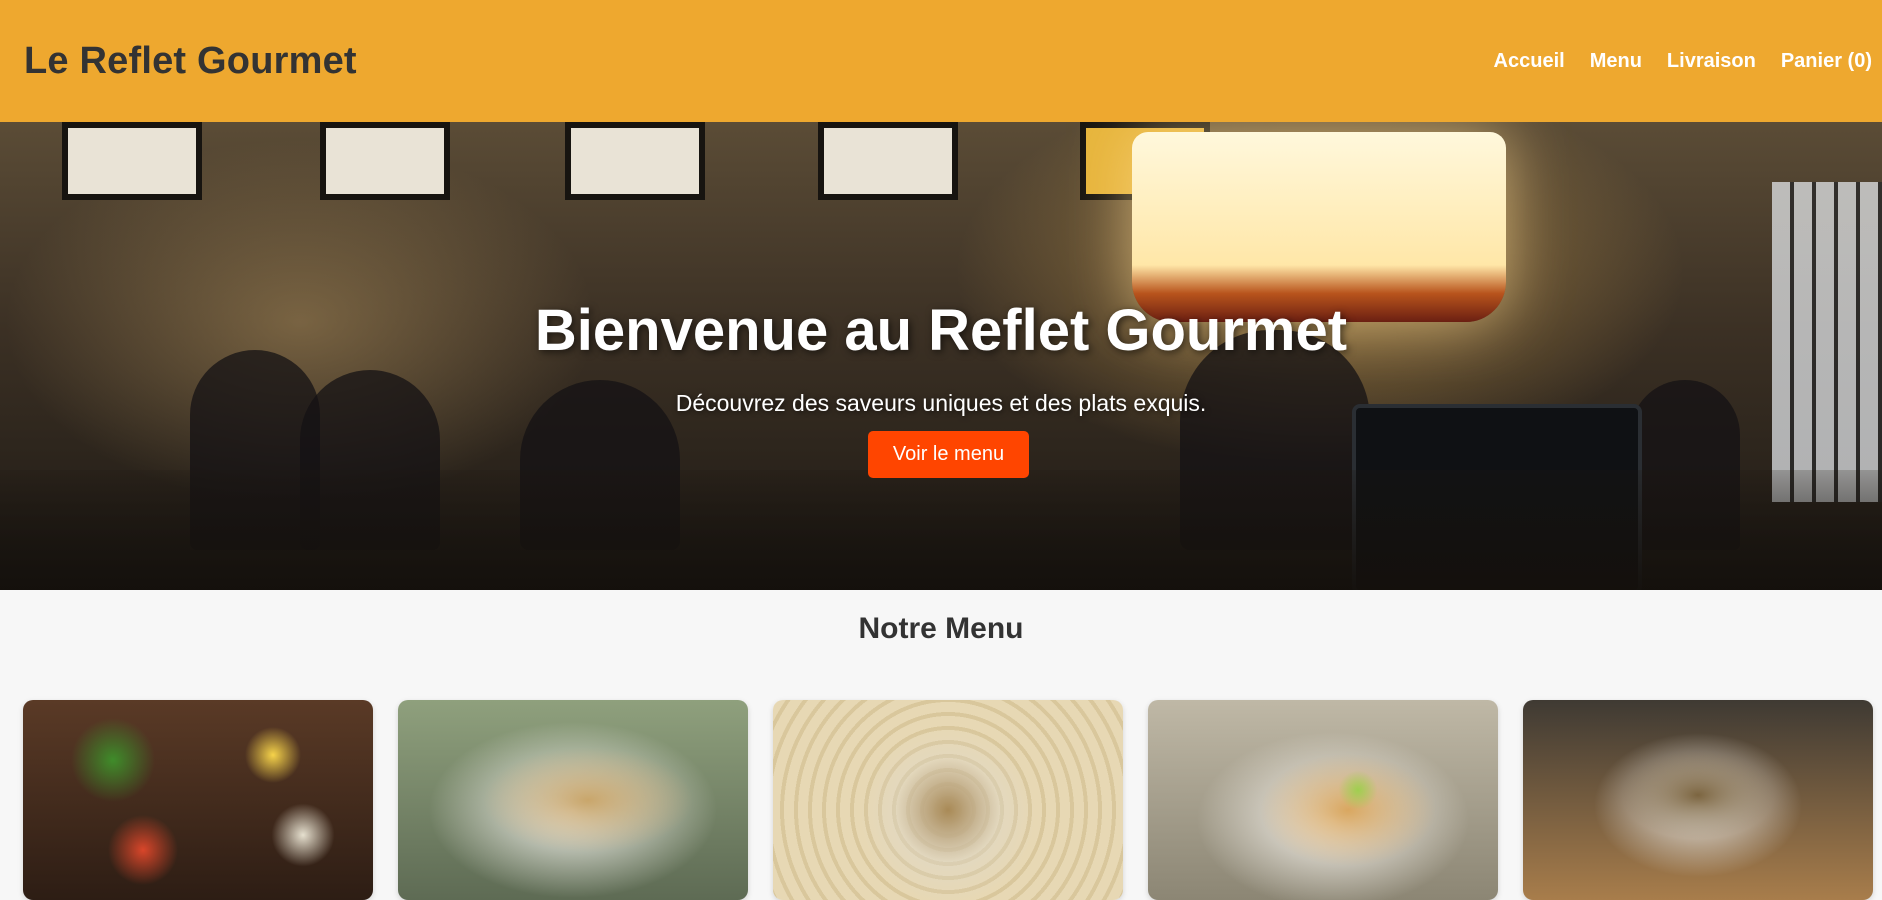 This screenshot has width=1882, height=900. What do you see at coordinates (1529, 61) in the screenshot?
I see `nav-link-accueil: Accueil` at bounding box center [1529, 61].